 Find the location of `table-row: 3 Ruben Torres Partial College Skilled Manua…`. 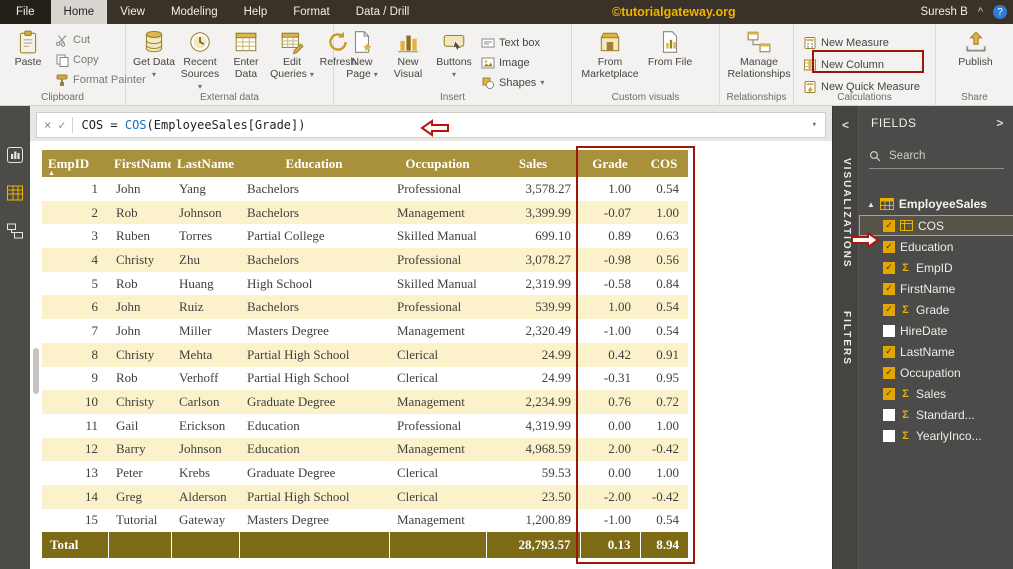

table-row: 3 Ruben Torres Partial College Skilled Manua… is located at coordinates (365, 236).